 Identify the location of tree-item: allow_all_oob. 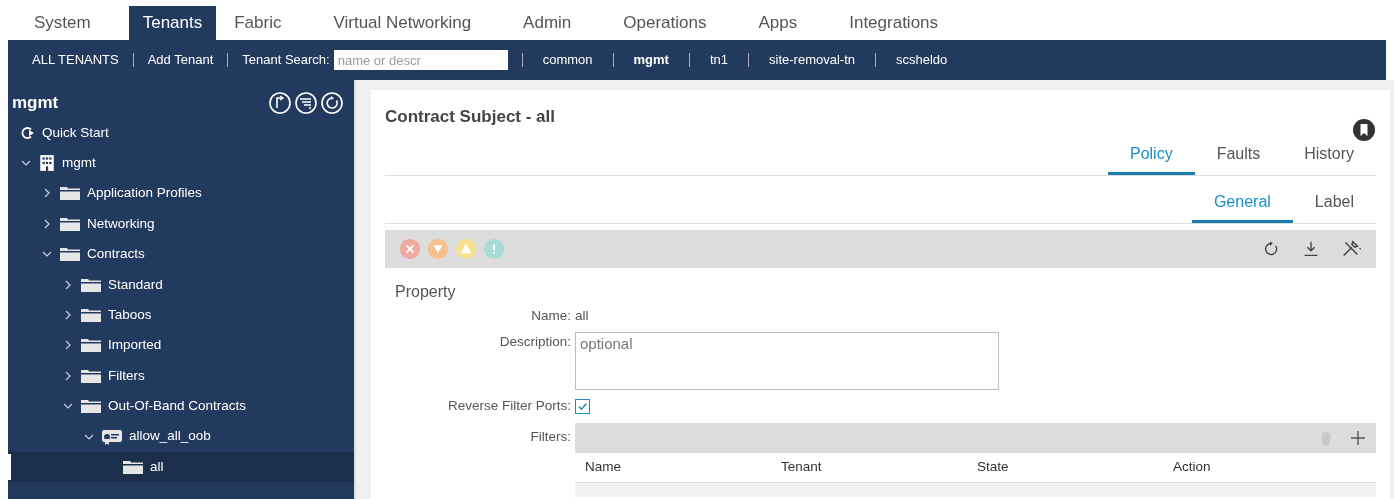
(181, 436).